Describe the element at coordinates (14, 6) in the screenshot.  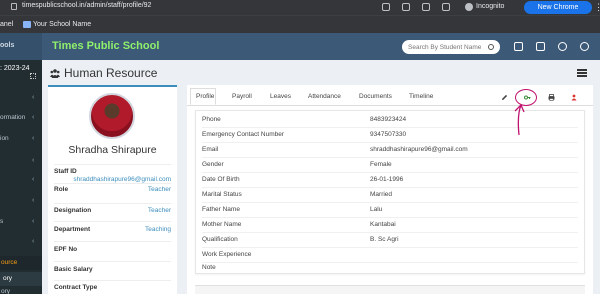
I see `lock-icon` at that location.